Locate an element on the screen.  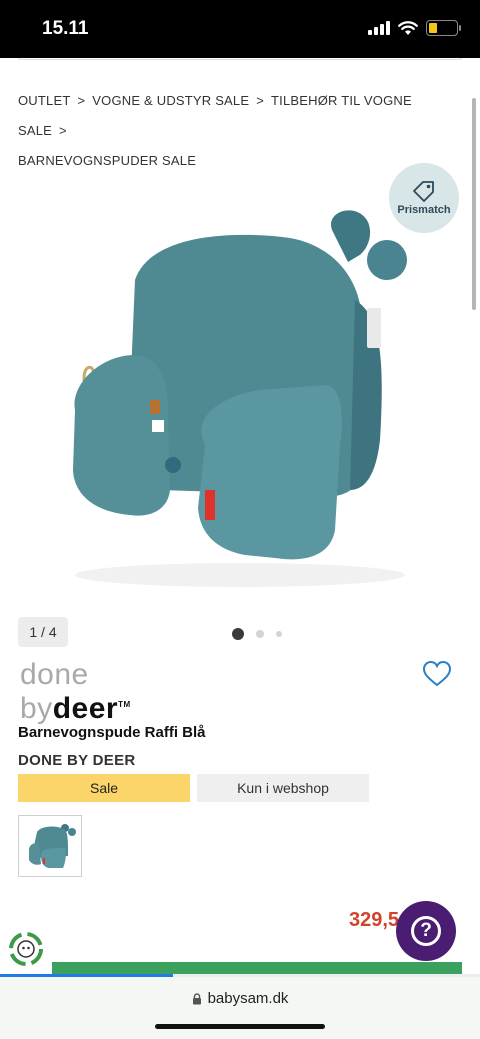
header-edge is located at coordinates (240, 59).